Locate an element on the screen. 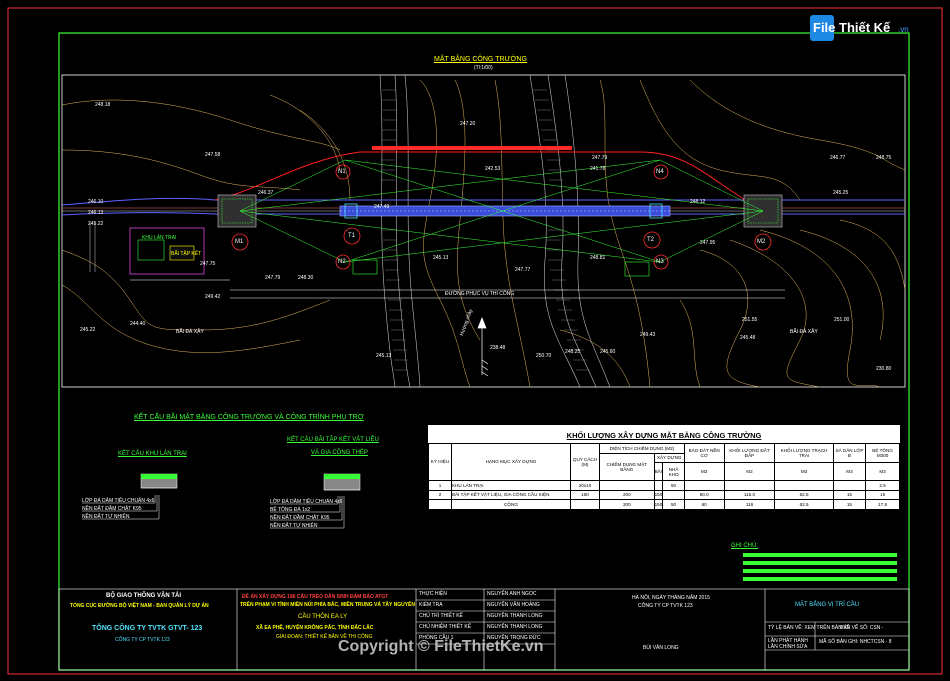 The height and width of the screenshot is (681, 950). elevation: 247.79 is located at coordinates (273, 278).